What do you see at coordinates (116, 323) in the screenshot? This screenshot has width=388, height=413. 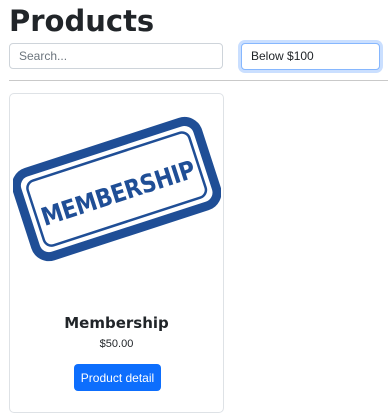 I see `product-name: Membership` at bounding box center [116, 323].